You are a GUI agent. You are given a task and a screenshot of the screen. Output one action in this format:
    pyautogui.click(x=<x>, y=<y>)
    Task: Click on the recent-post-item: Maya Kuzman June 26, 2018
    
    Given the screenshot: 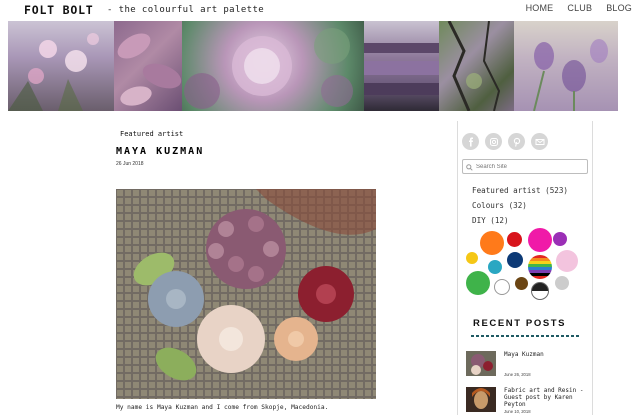 What is the action you would take?
    pyautogui.click(x=528, y=366)
    